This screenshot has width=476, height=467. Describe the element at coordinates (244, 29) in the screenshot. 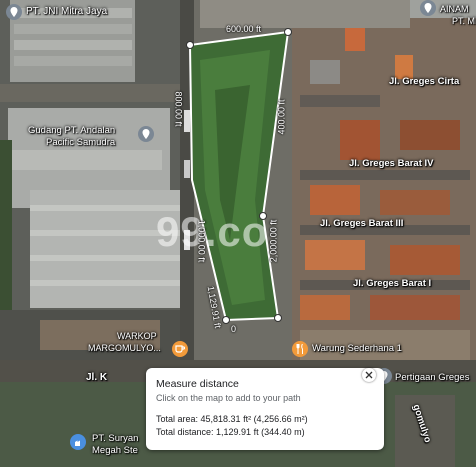

I see `segment-distance-label: 600.00 ft` at that location.